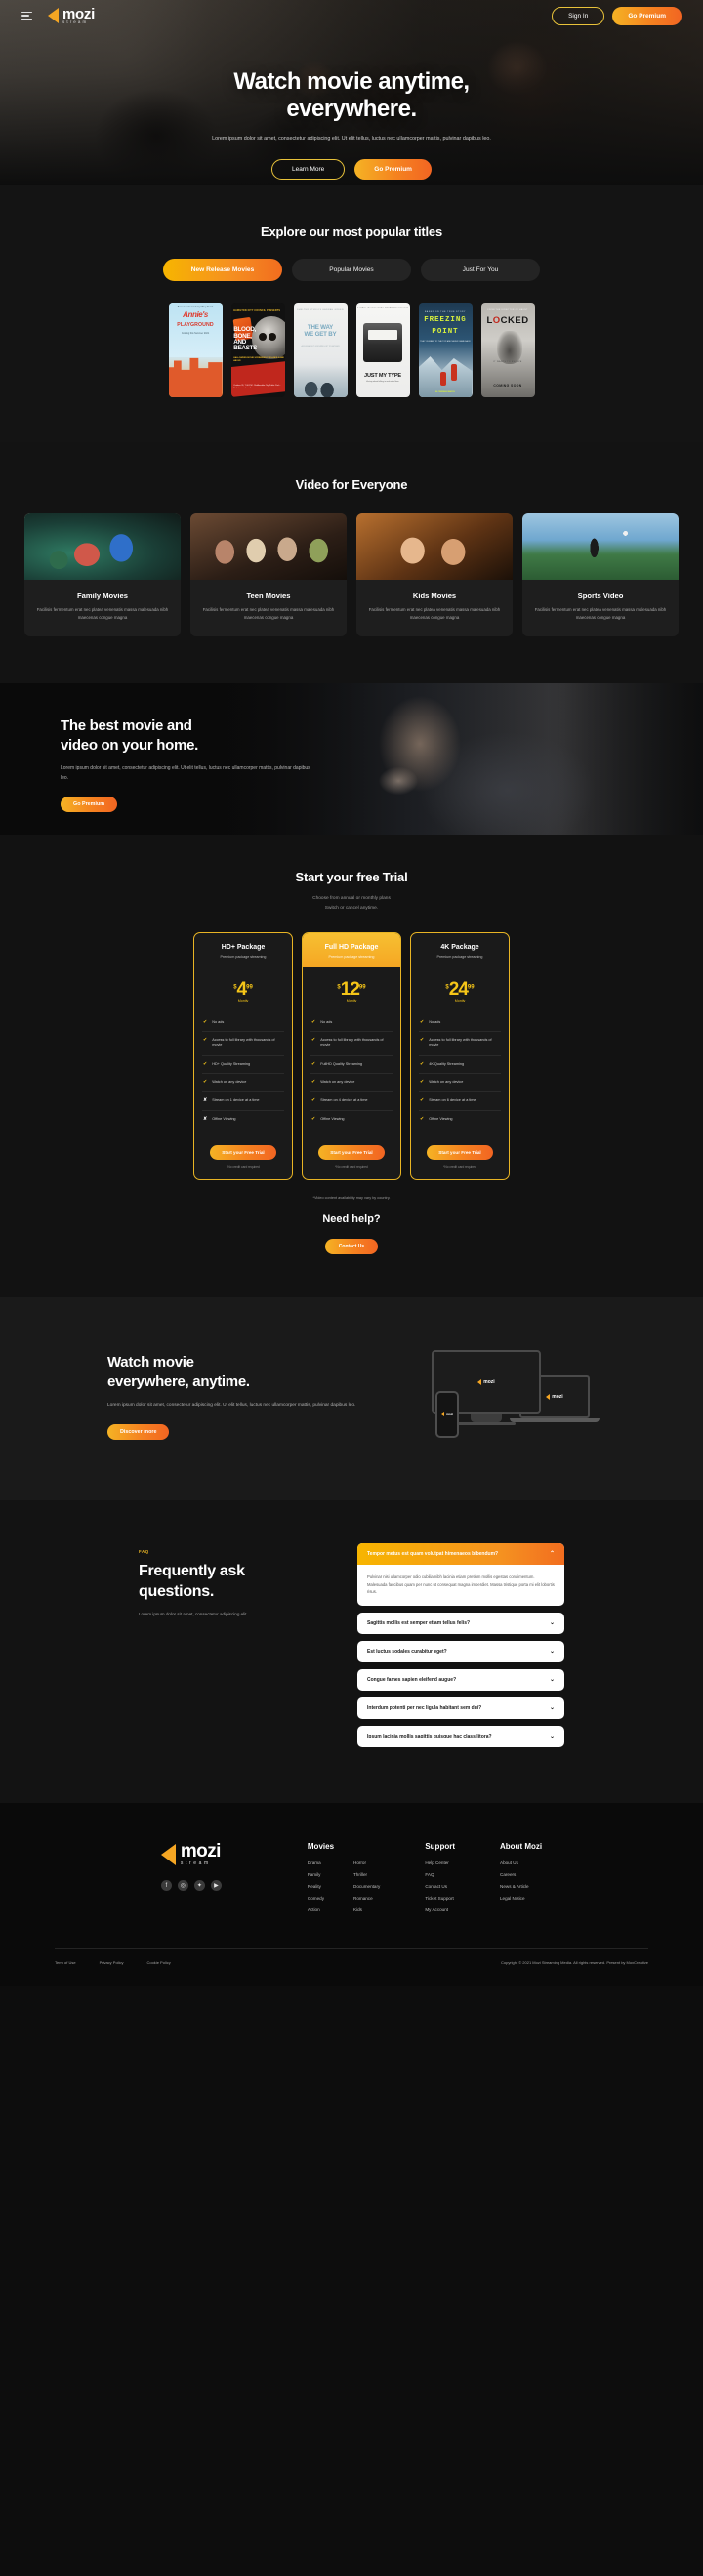 This screenshot has height=2576, width=703. What do you see at coordinates (514, 1898) in the screenshot?
I see `footer-link: Legal Notice` at bounding box center [514, 1898].